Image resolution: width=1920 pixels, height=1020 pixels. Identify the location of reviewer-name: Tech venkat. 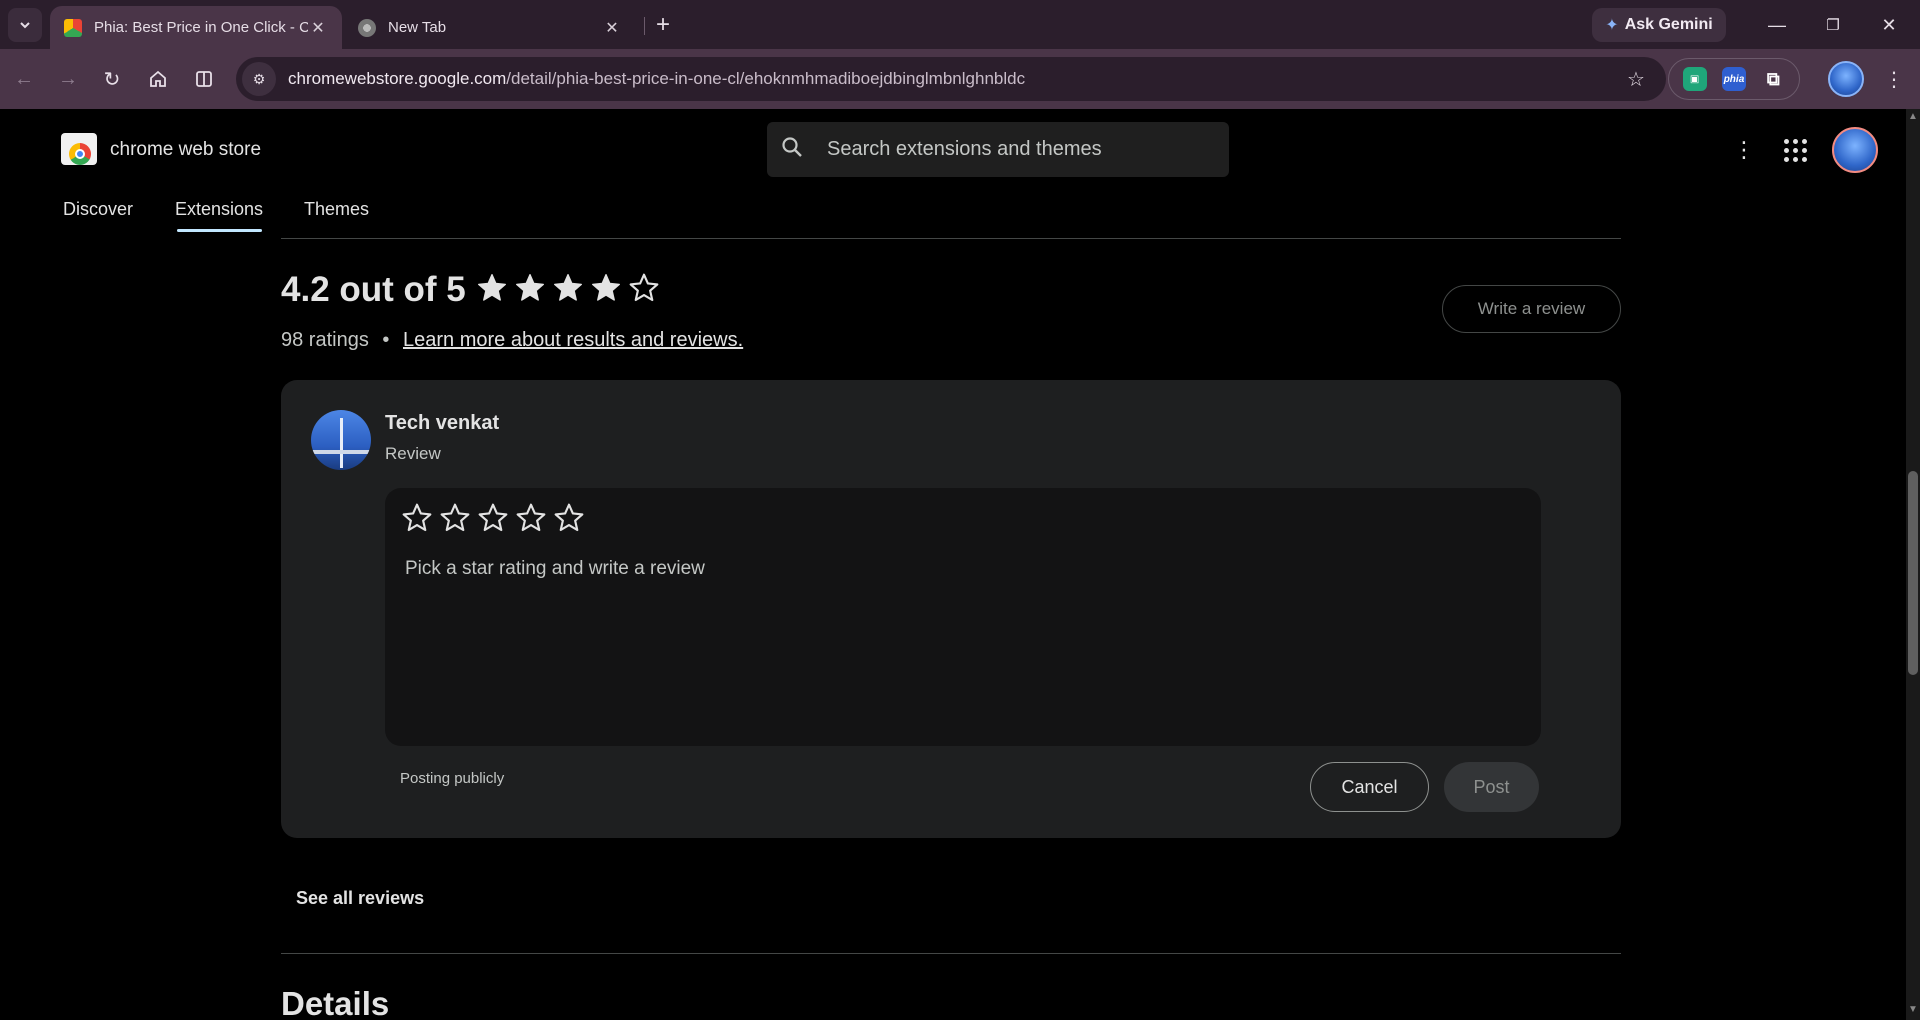
(442, 423).